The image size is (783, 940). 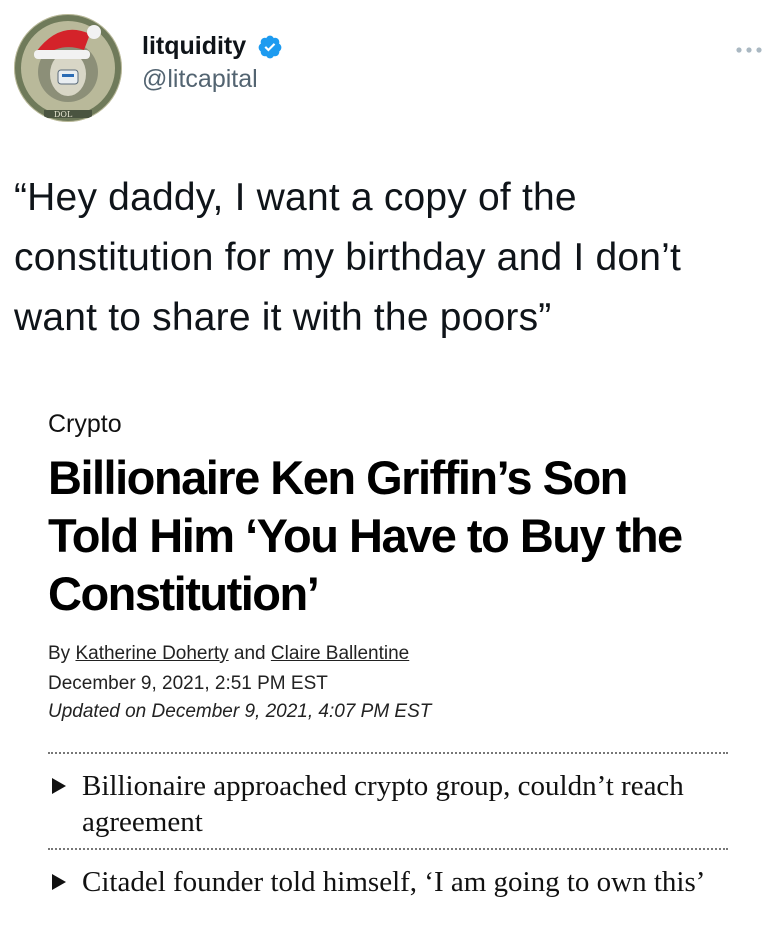 What do you see at coordinates (59, 653) in the screenshot?
I see `byline-prefix: By` at bounding box center [59, 653].